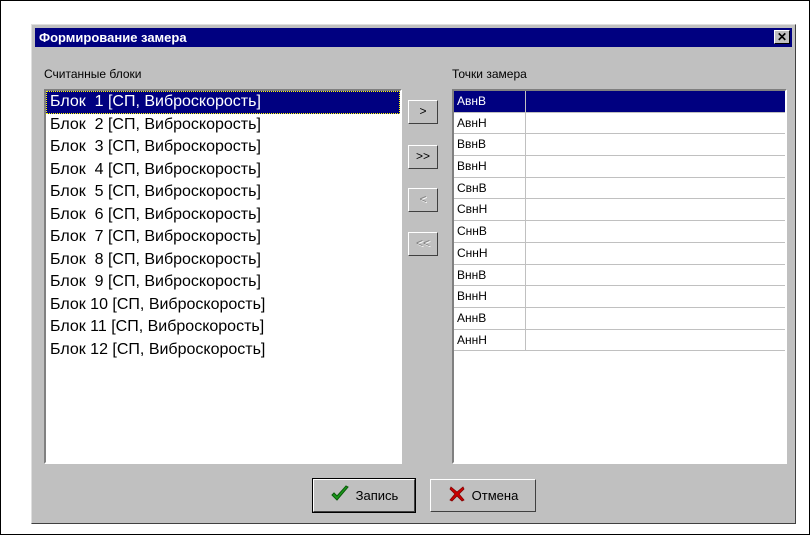  What do you see at coordinates (457, 495) in the screenshot?
I see `cross-icon` at bounding box center [457, 495].